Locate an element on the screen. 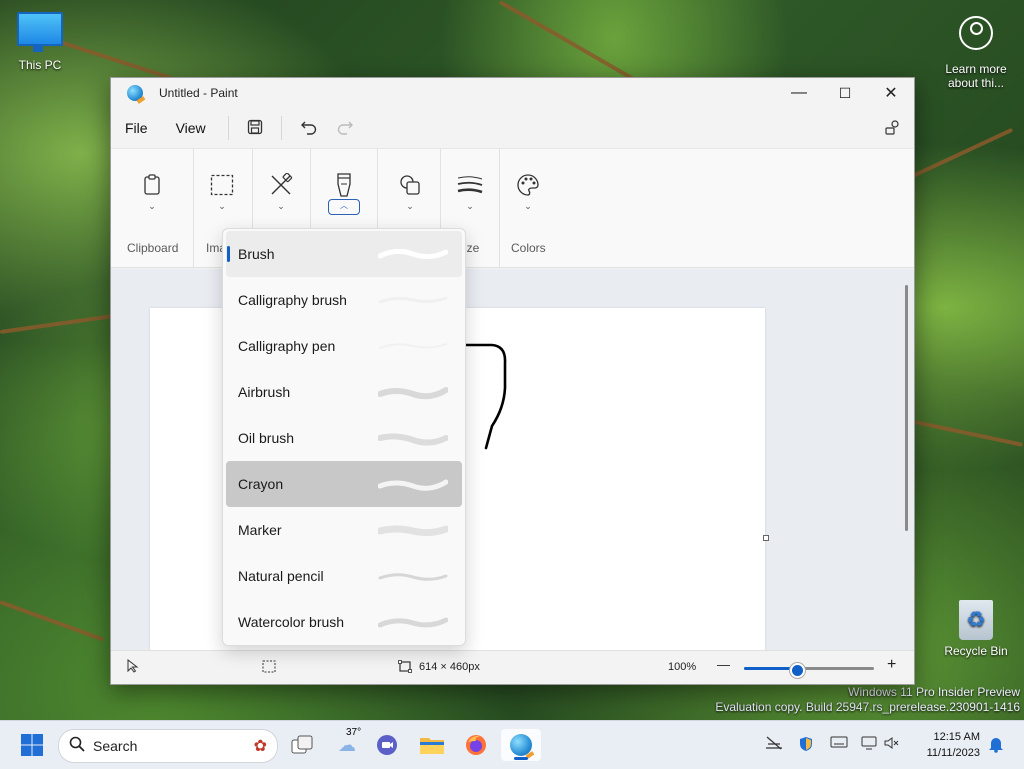 This screenshot has width=1024, height=769. colors-group: ⌄ Colors is located at coordinates (529, 208).